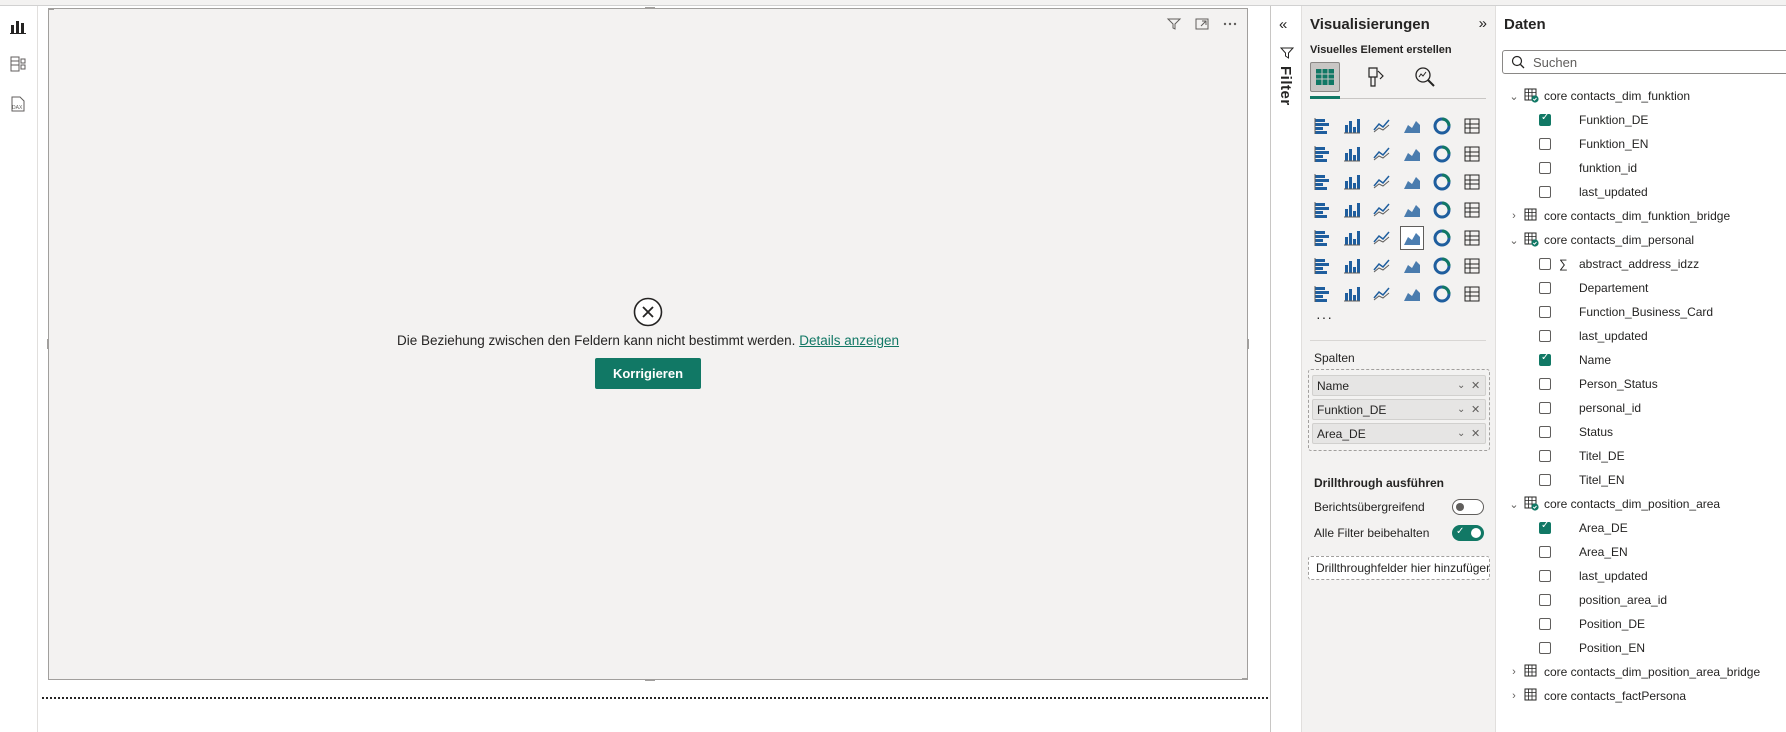 This screenshot has width=1786, height=732. Describe the element at coordinates (1382, 210) in the screenshot. I see `filled-map-icon` at that location.